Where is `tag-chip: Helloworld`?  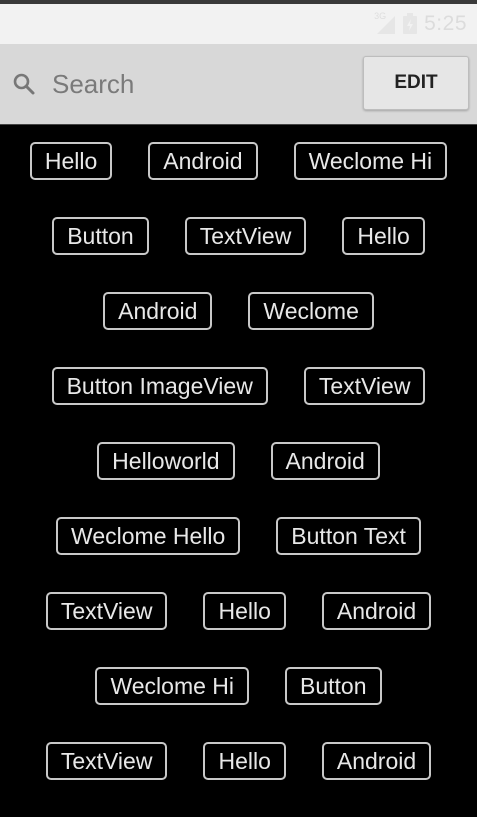
tag-chip: Helloworld is located at coordinates (166, 461).